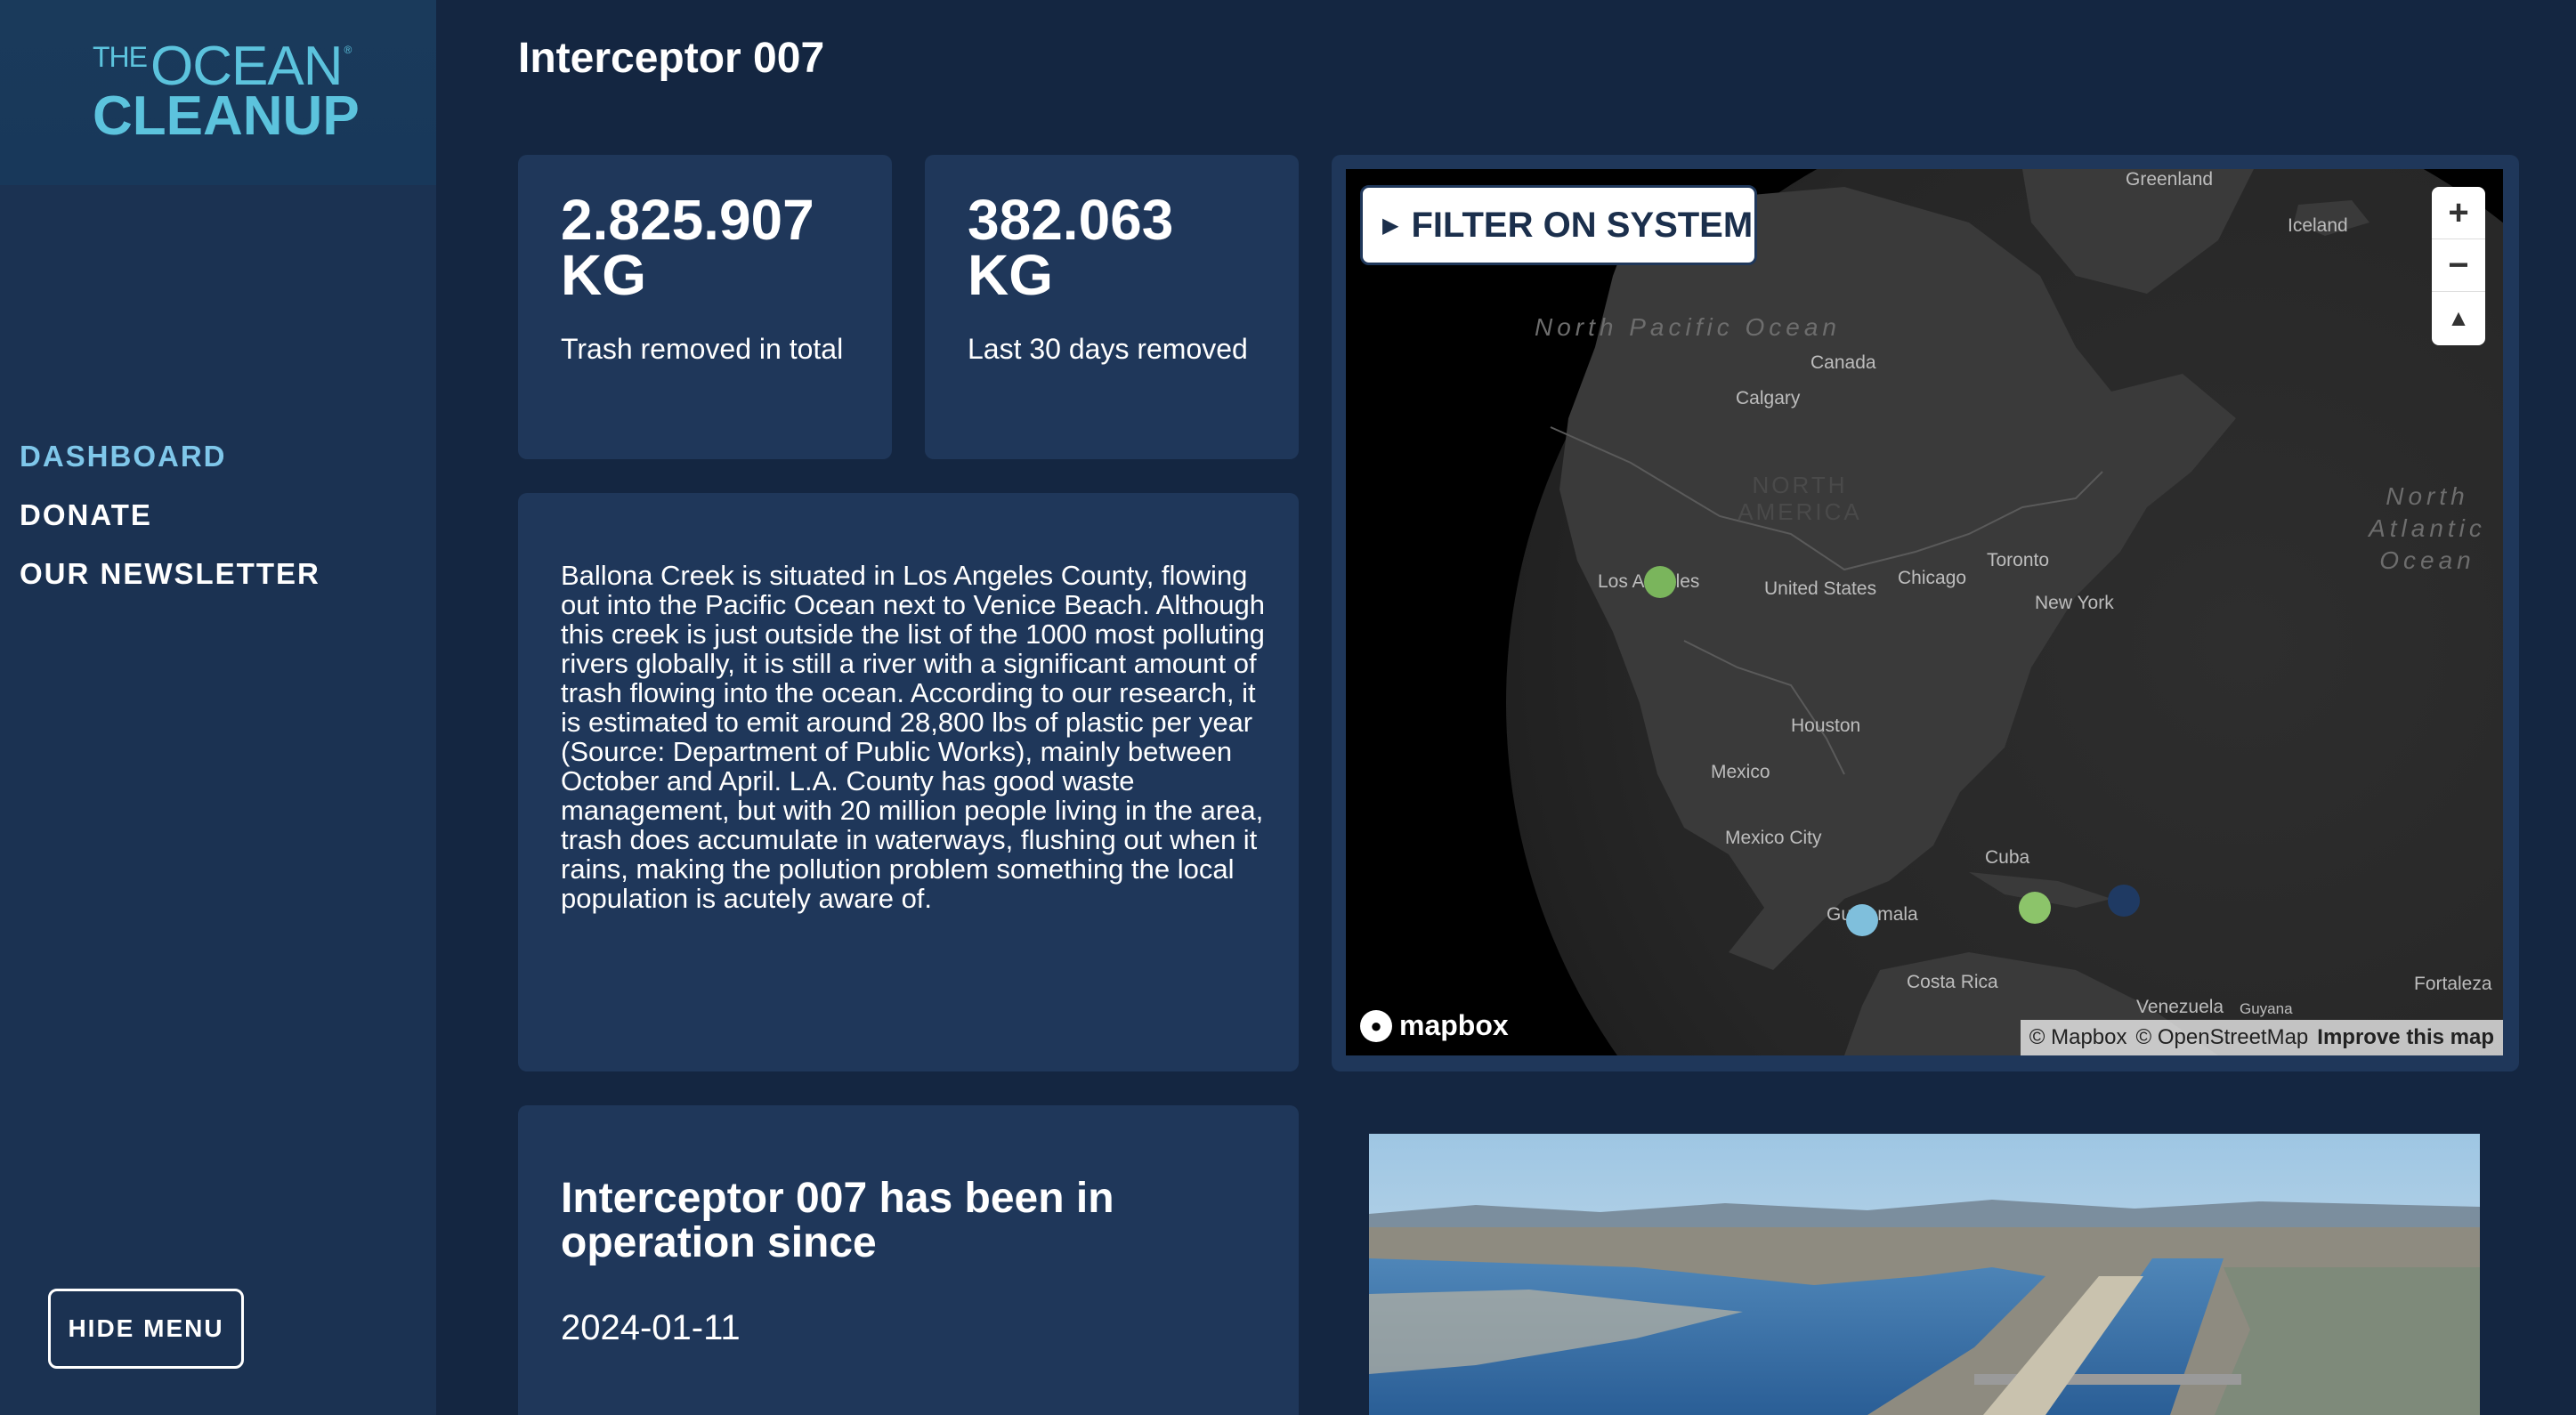 The height and width of the screenshot is (1415, 2576). I want to click on label-iceland: Iceland, so click(2318, 225).